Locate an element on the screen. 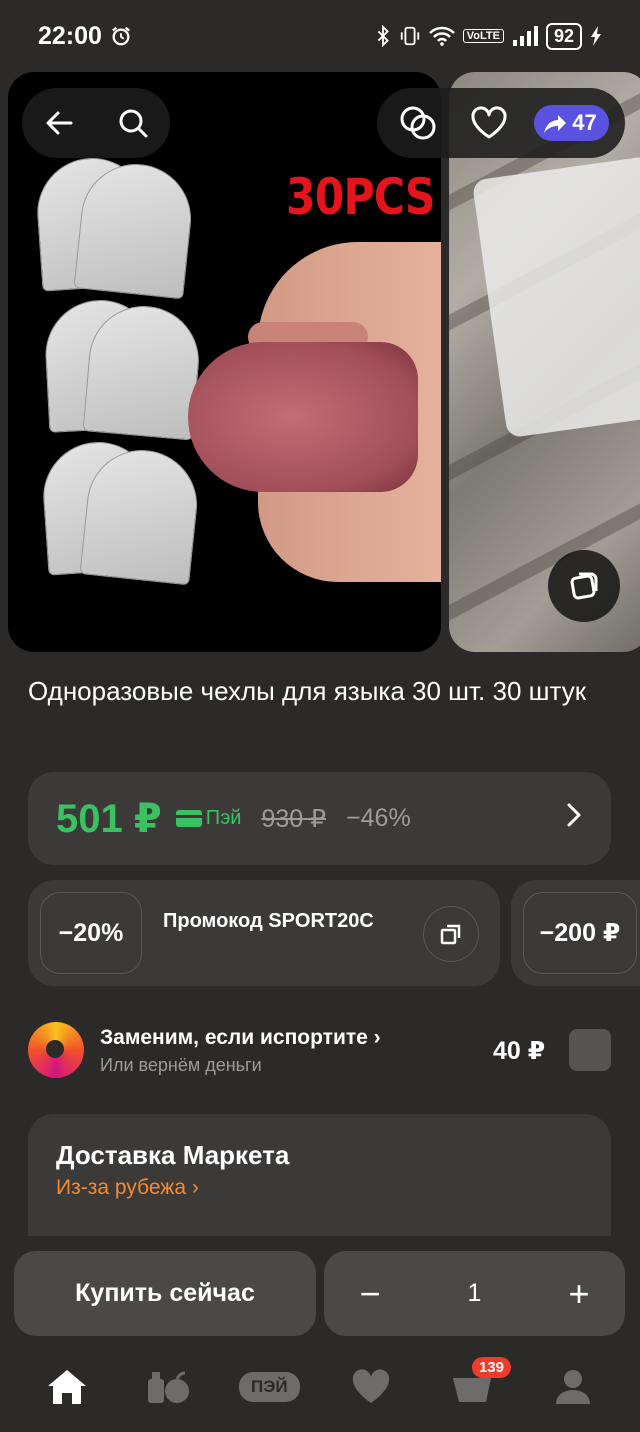 This screenshot has width=640, height=1432. chevron-right-icon is located at coordinates (574, 819).